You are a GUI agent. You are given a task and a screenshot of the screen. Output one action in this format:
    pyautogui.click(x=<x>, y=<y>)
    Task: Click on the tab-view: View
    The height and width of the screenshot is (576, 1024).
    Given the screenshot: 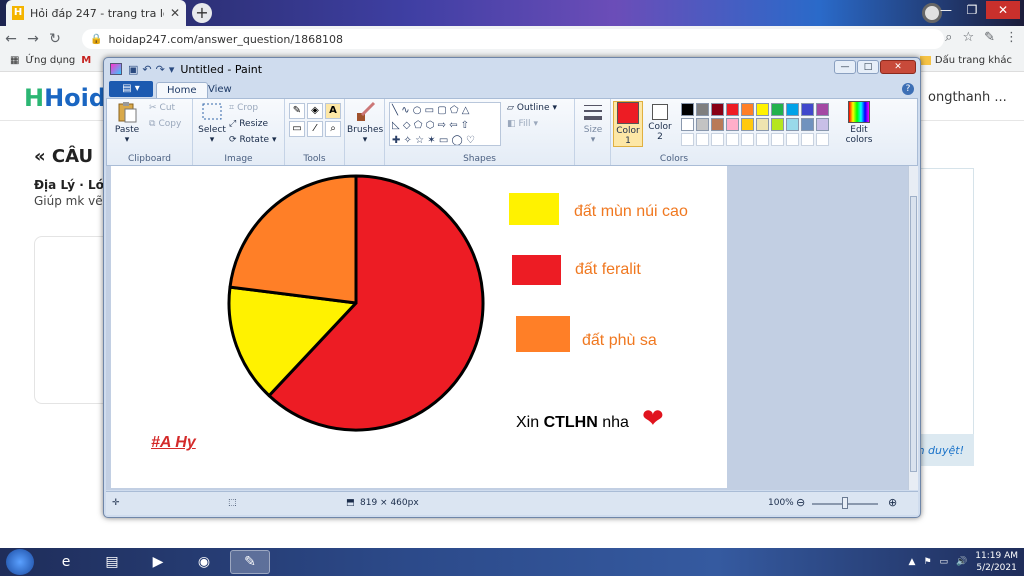 What is the action you would take?
    pyautogui.click(x=220, y=90)
    